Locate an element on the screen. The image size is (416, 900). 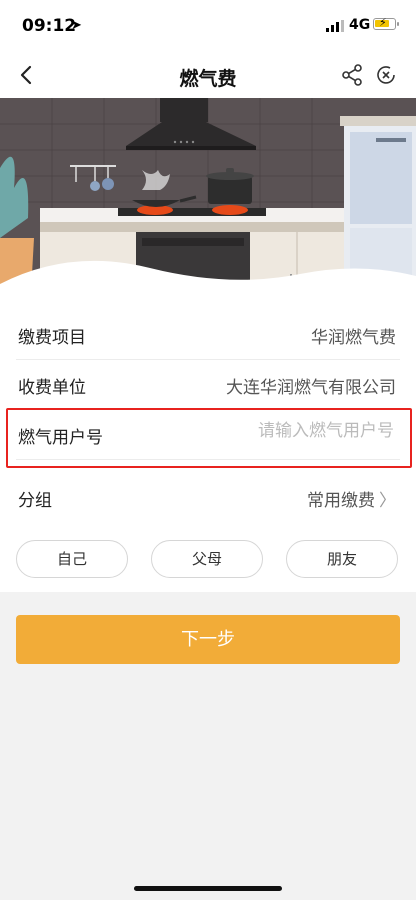
billing-unit-row: 收费单位 大连华润燃气有限公司 is located at coordinates (208, 385).